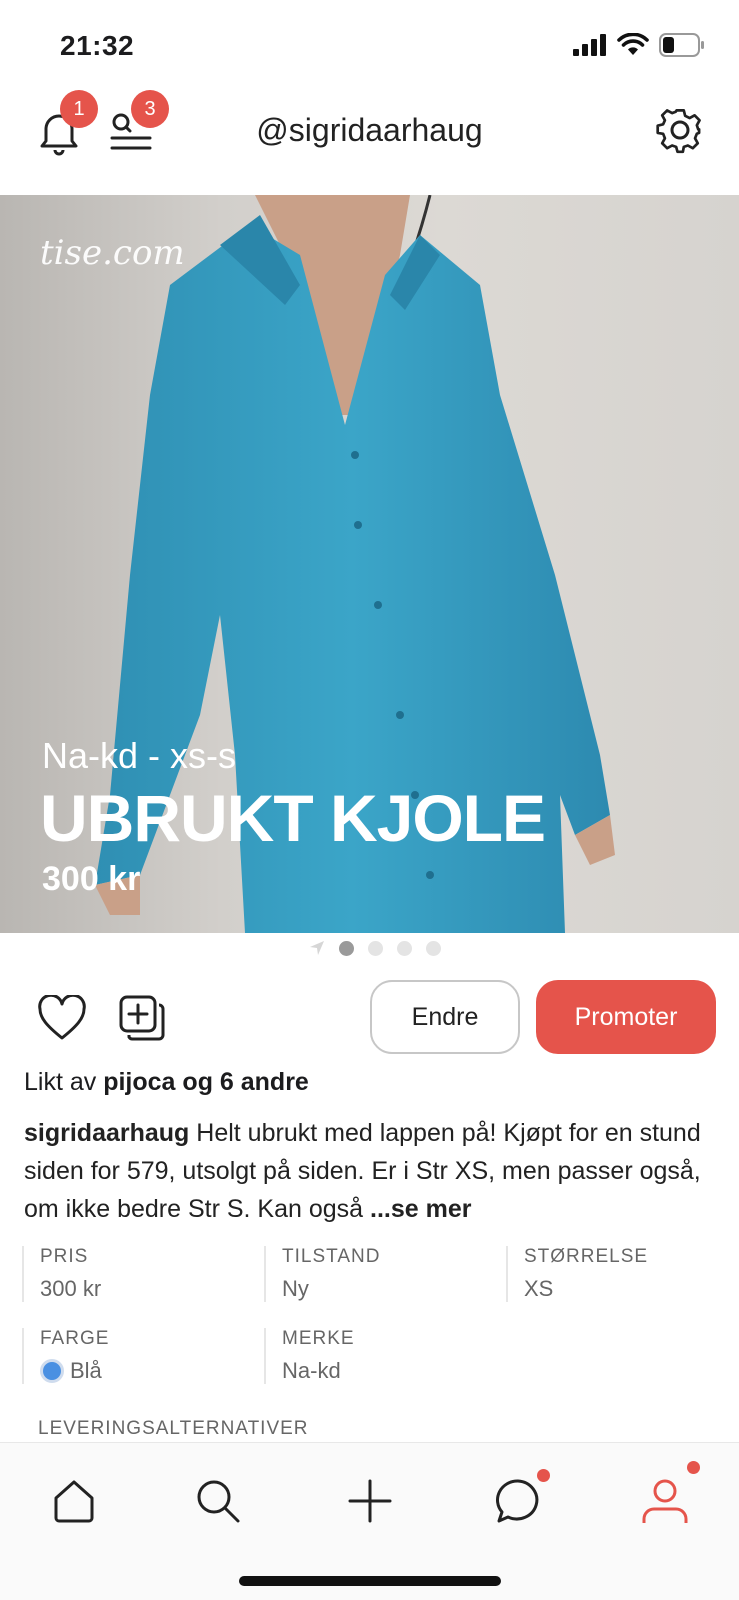  I want to click on detail-condition: TILSTAND Ny, so click(379, 1274).